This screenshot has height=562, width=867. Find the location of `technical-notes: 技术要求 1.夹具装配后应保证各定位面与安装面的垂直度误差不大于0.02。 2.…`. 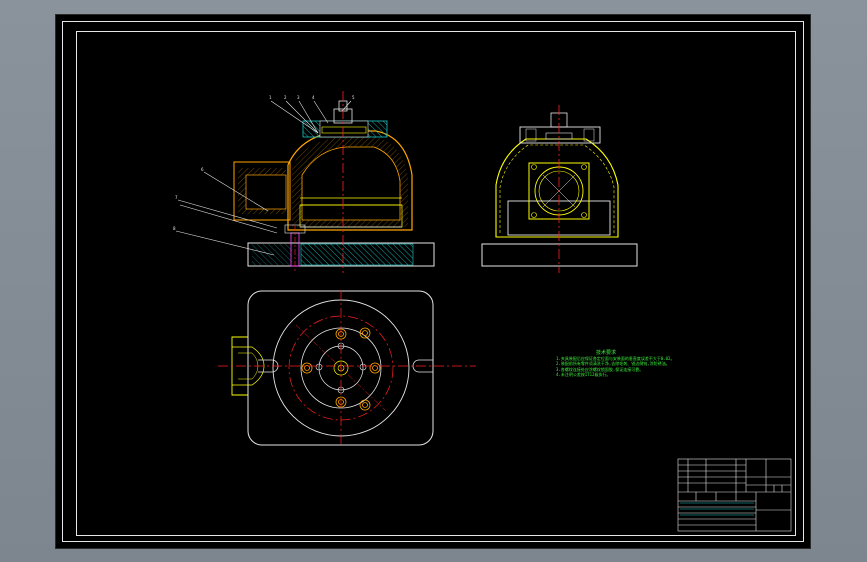

technical-notes: 技术要求 1.夹具装配后应保证各定位面与安装面的垂直度误差不大于0.02。 2.… is located at coordinates (615, 363).